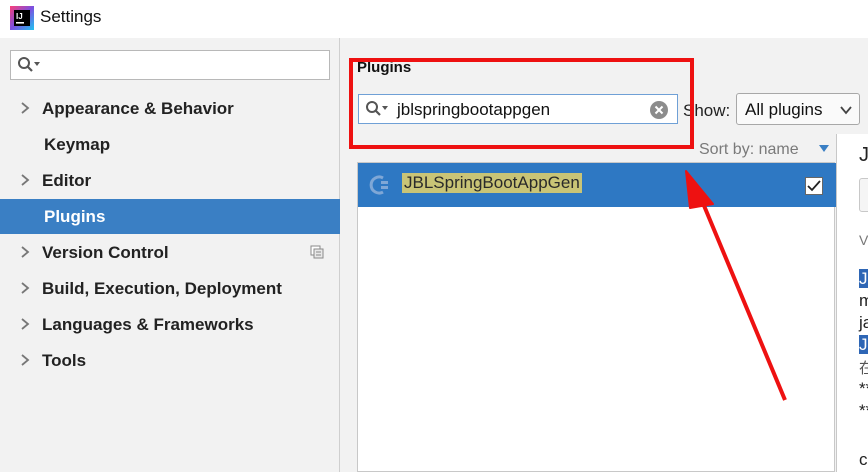  I want to click on clear-search-icon, so click(659, 110).